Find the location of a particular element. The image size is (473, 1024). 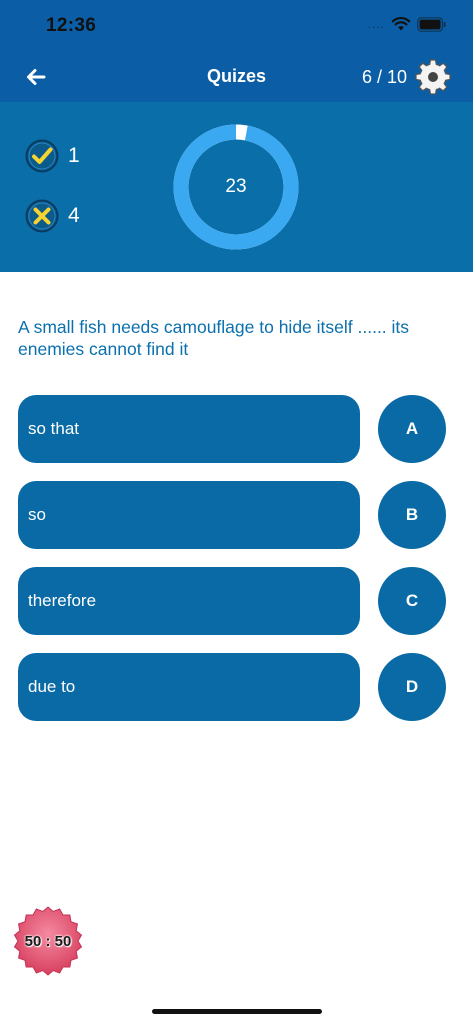

timer-seconds: 23 is located at coordinates (236, 186).